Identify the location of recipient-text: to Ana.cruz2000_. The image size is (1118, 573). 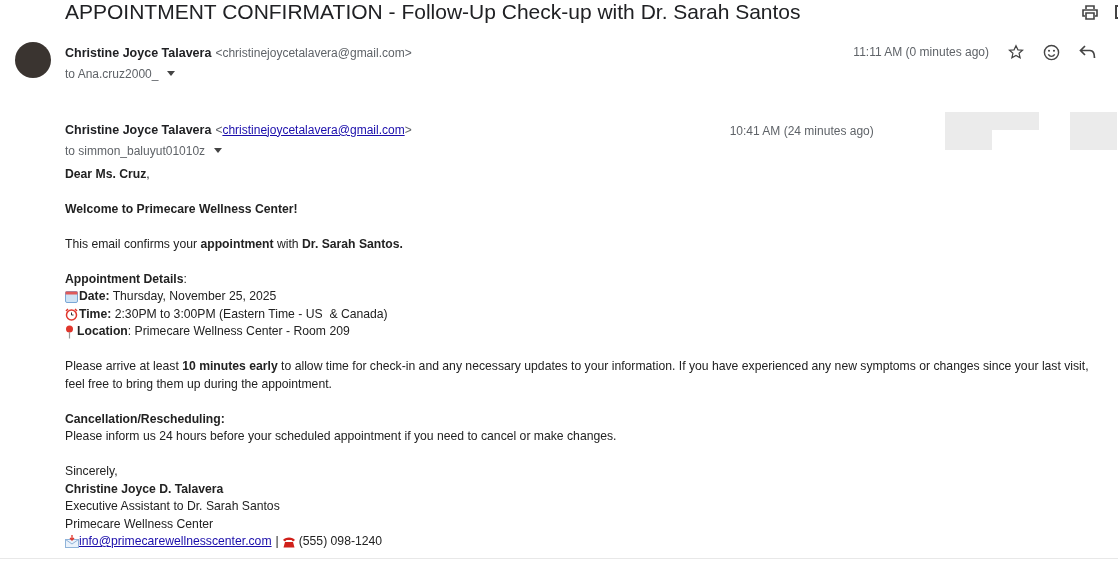
(112, 74).